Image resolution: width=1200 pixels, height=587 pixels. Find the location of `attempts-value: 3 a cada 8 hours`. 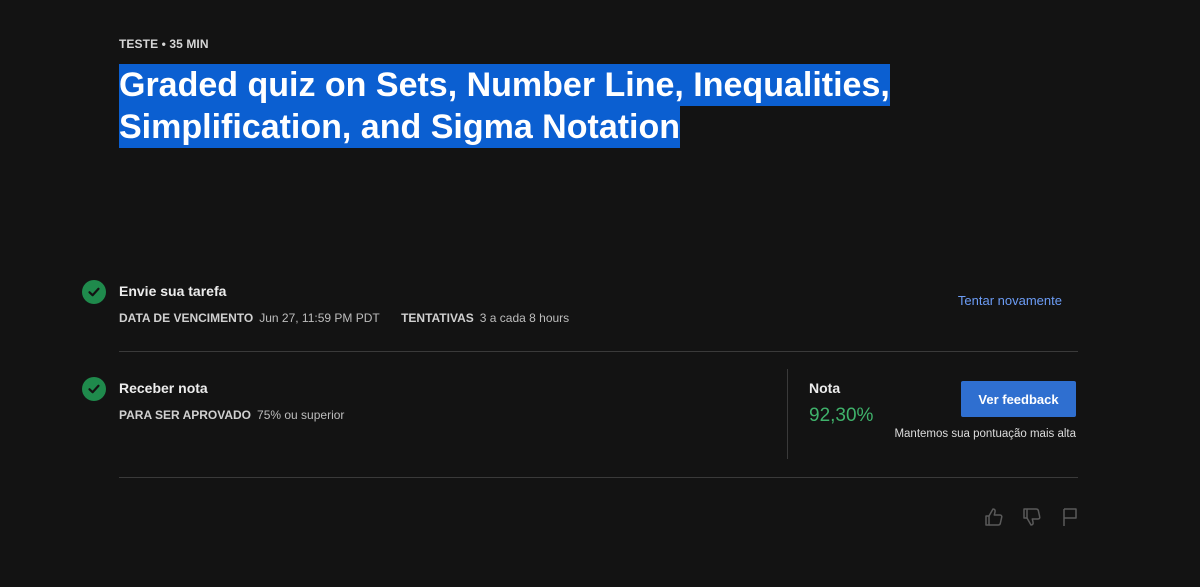

attempts-value: 3 a cada 8 hours is located at coordinates (524, 318).